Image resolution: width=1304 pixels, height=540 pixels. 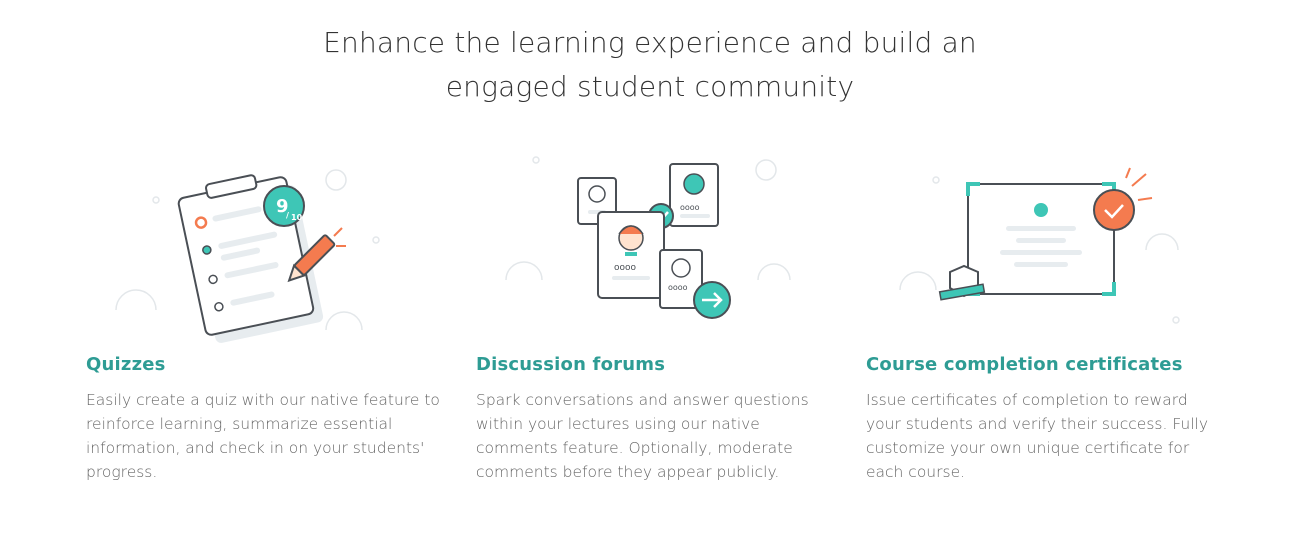 What do you see at coordinates (246, 245) in the screenshot?
I see `quiz-clipboard-icon: 9 / 10` at bounding box center [246, 245].